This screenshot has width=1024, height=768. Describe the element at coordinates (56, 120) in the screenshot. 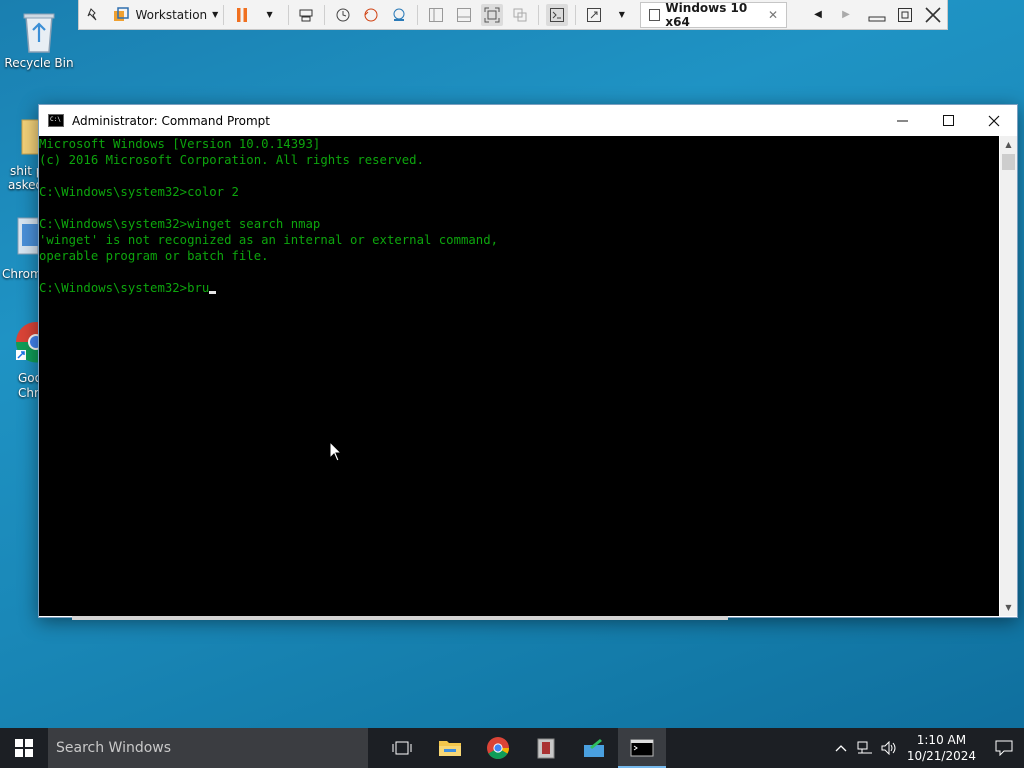

I see `cmd-app-icon` at that location.